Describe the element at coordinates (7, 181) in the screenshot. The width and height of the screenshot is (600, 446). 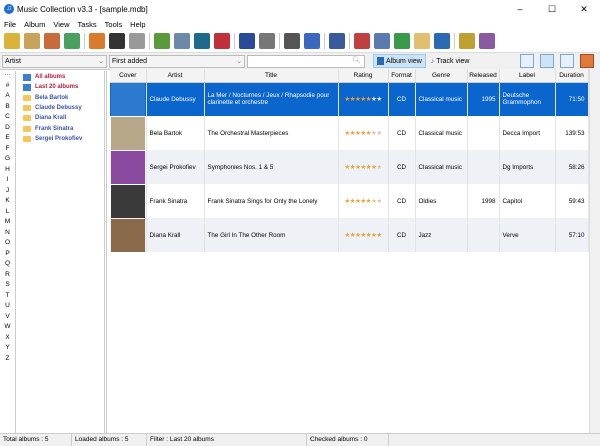
I see `alphabet-letter: I` at that location.